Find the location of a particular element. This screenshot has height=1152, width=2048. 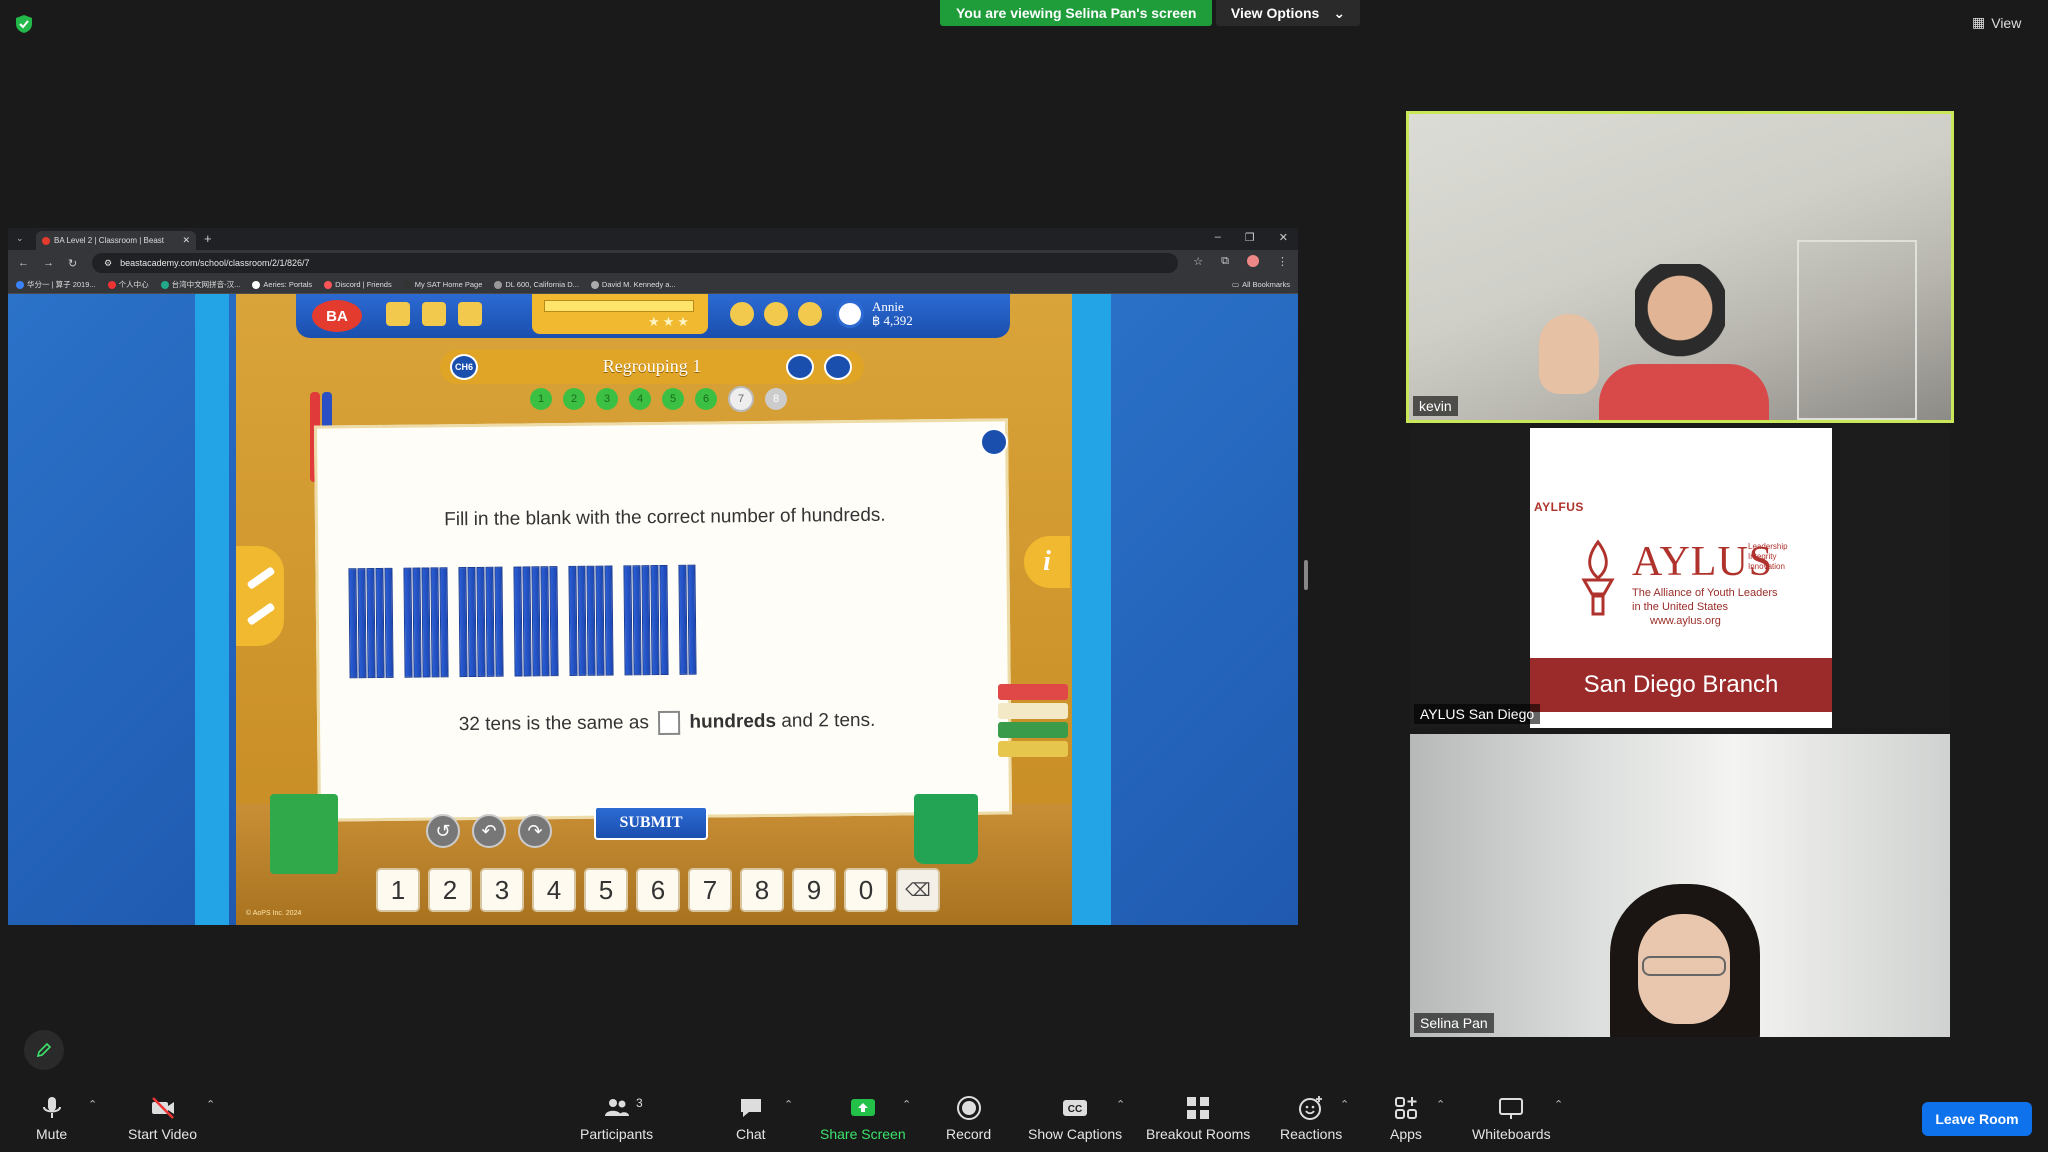

info-tab: i is located at coordinates (1047, 562).